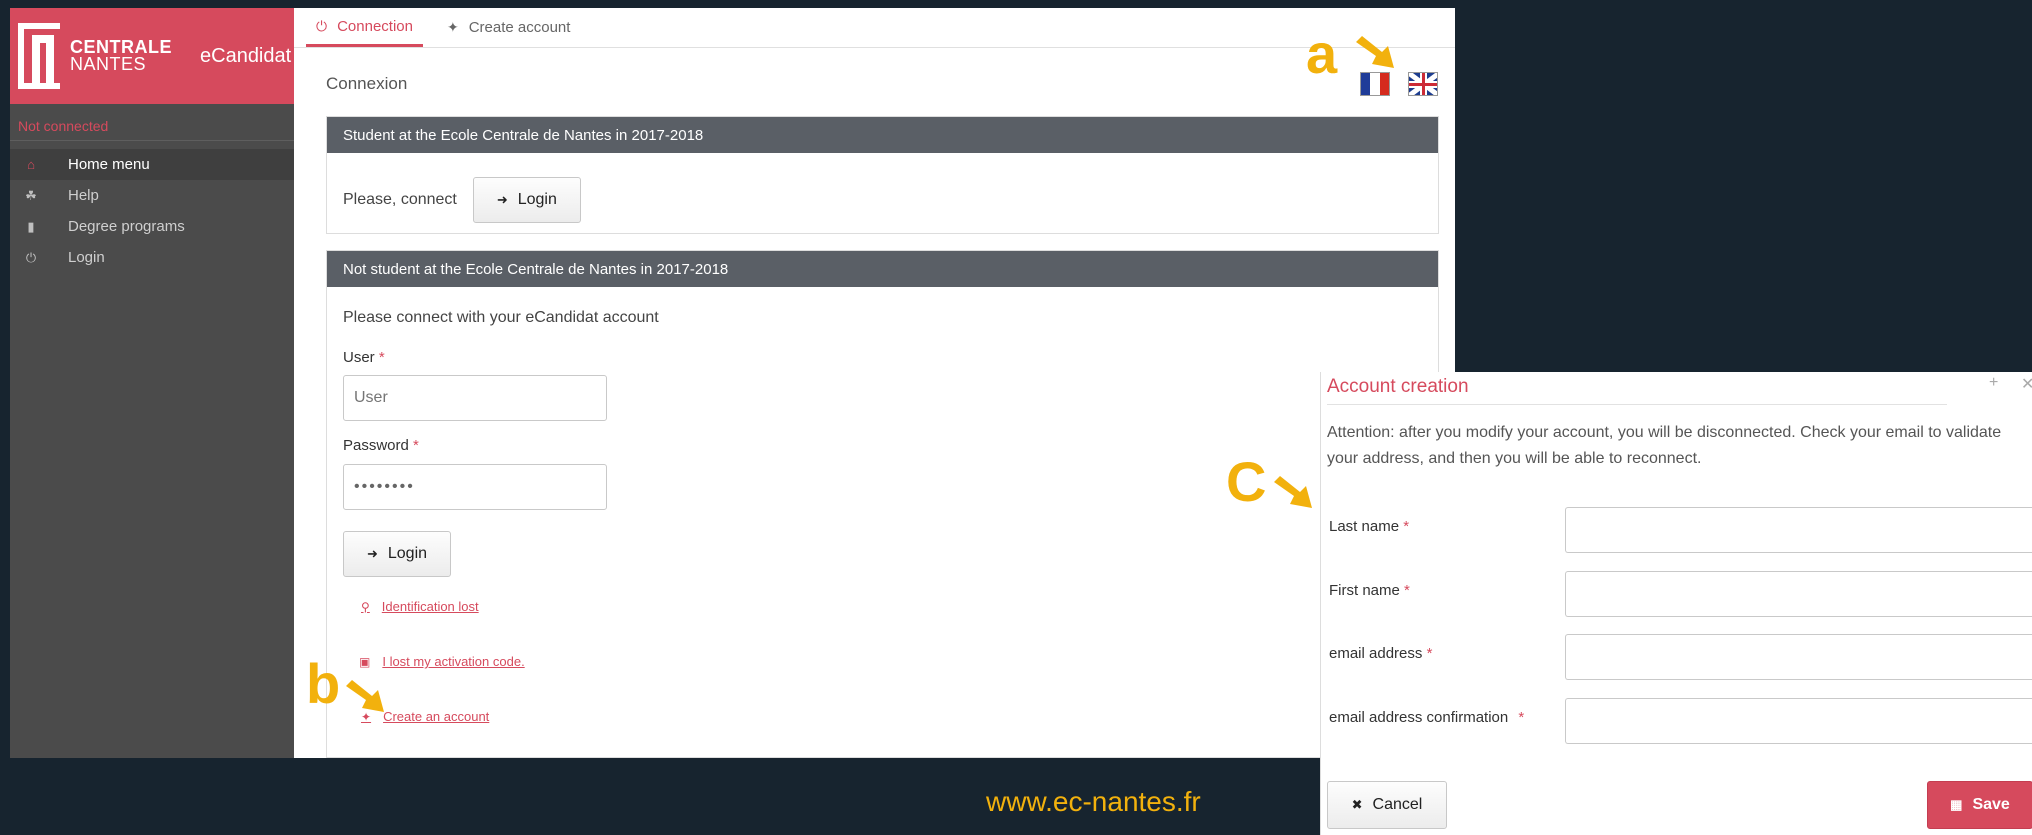 The image size is (2032, 835). I want to click on french-flag-icon, so click(1375, 84).